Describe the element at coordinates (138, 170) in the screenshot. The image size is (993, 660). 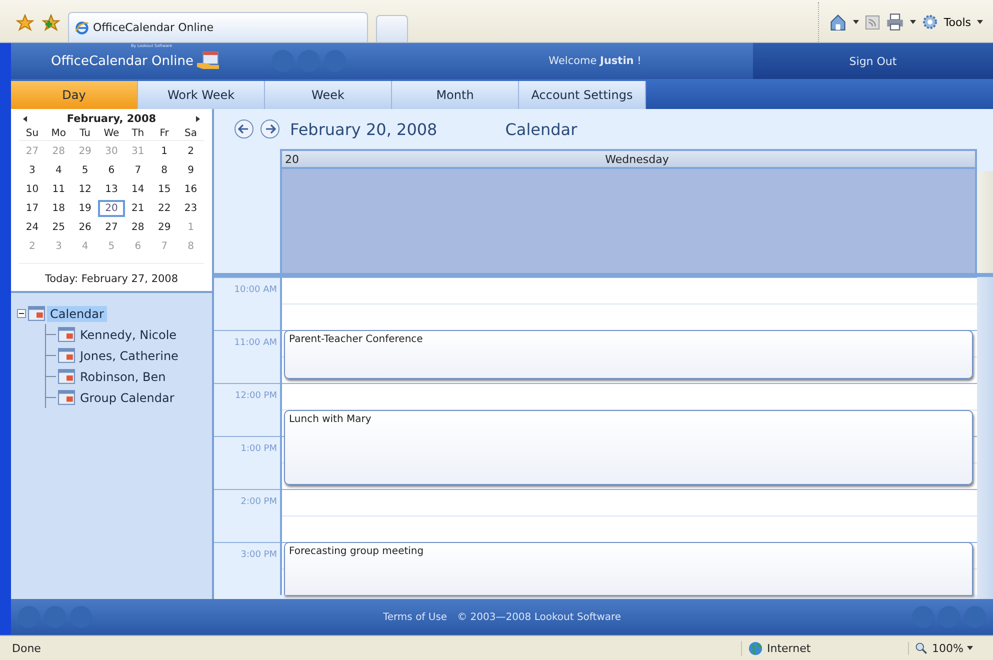
I see `calendar-day: 7` at that location.